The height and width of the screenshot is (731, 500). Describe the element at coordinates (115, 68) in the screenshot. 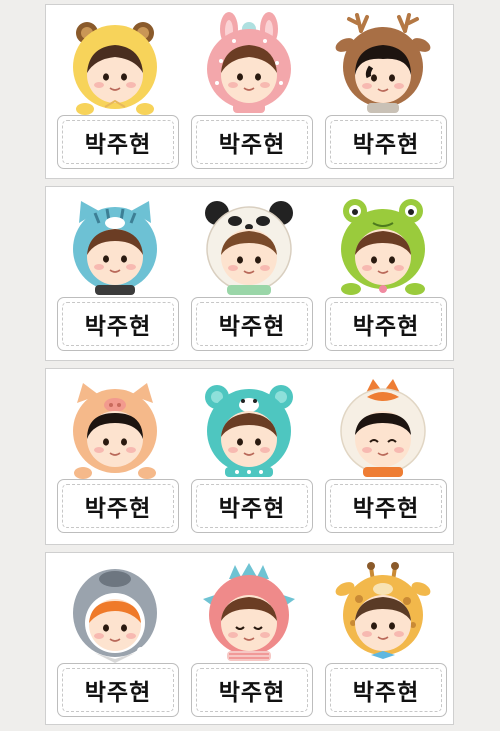

I see `yellow-bear-hood-icon` at that location.